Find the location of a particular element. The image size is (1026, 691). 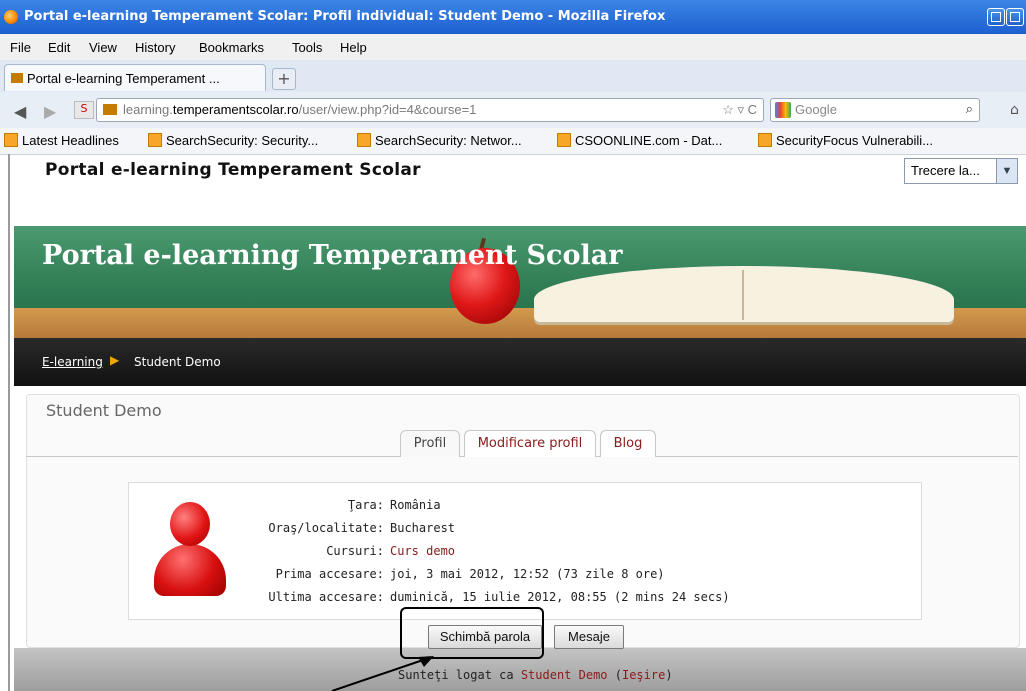

field-value-country: România is located at coordinates (415, 505).